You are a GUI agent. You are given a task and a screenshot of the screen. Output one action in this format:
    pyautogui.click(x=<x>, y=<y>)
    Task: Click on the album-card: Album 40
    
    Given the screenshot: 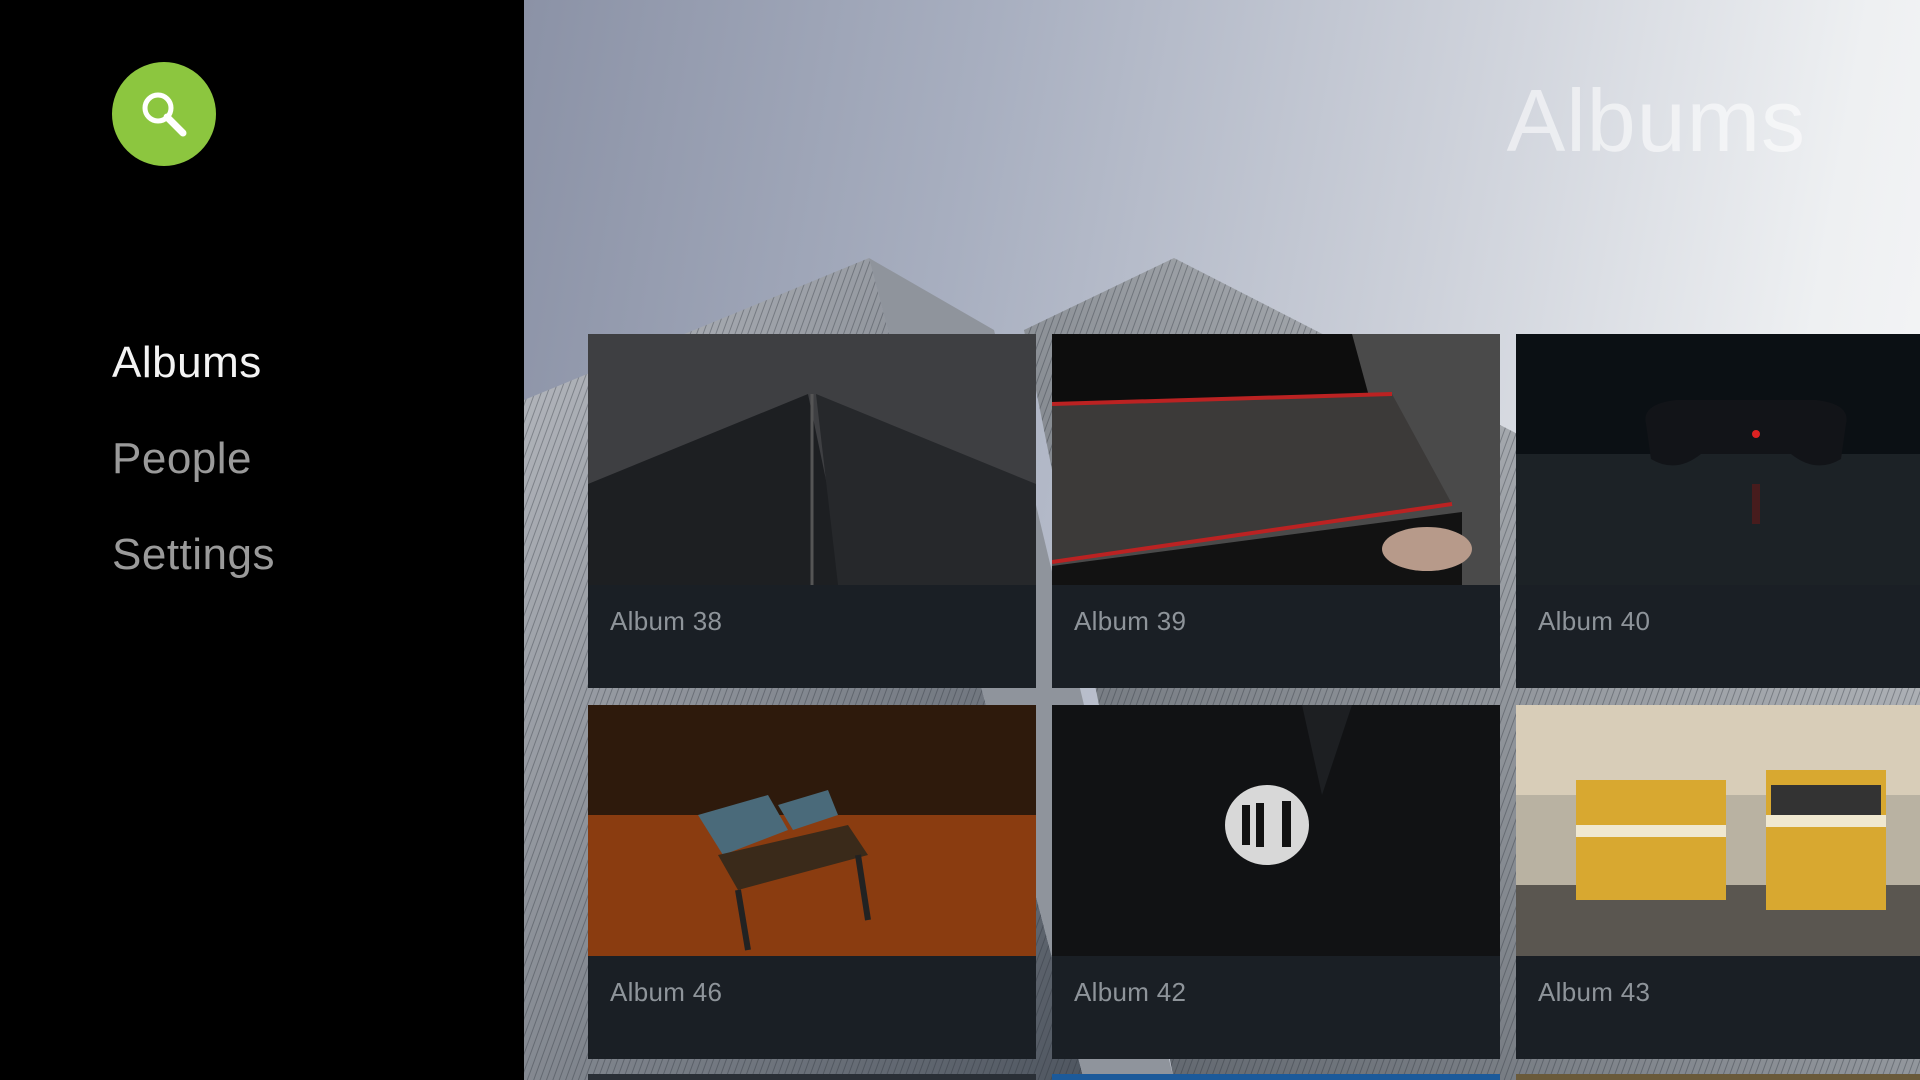 What is the action you would take?
    pyautogui.click(x=1718, y=511)
    